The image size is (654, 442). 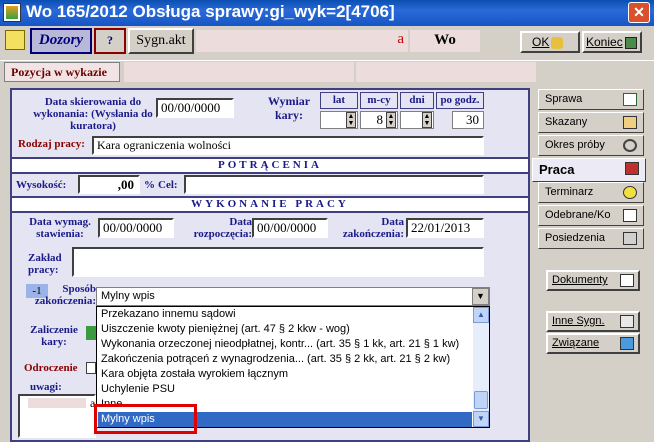 I want to click on app-icon, so click(x=12, y=12).